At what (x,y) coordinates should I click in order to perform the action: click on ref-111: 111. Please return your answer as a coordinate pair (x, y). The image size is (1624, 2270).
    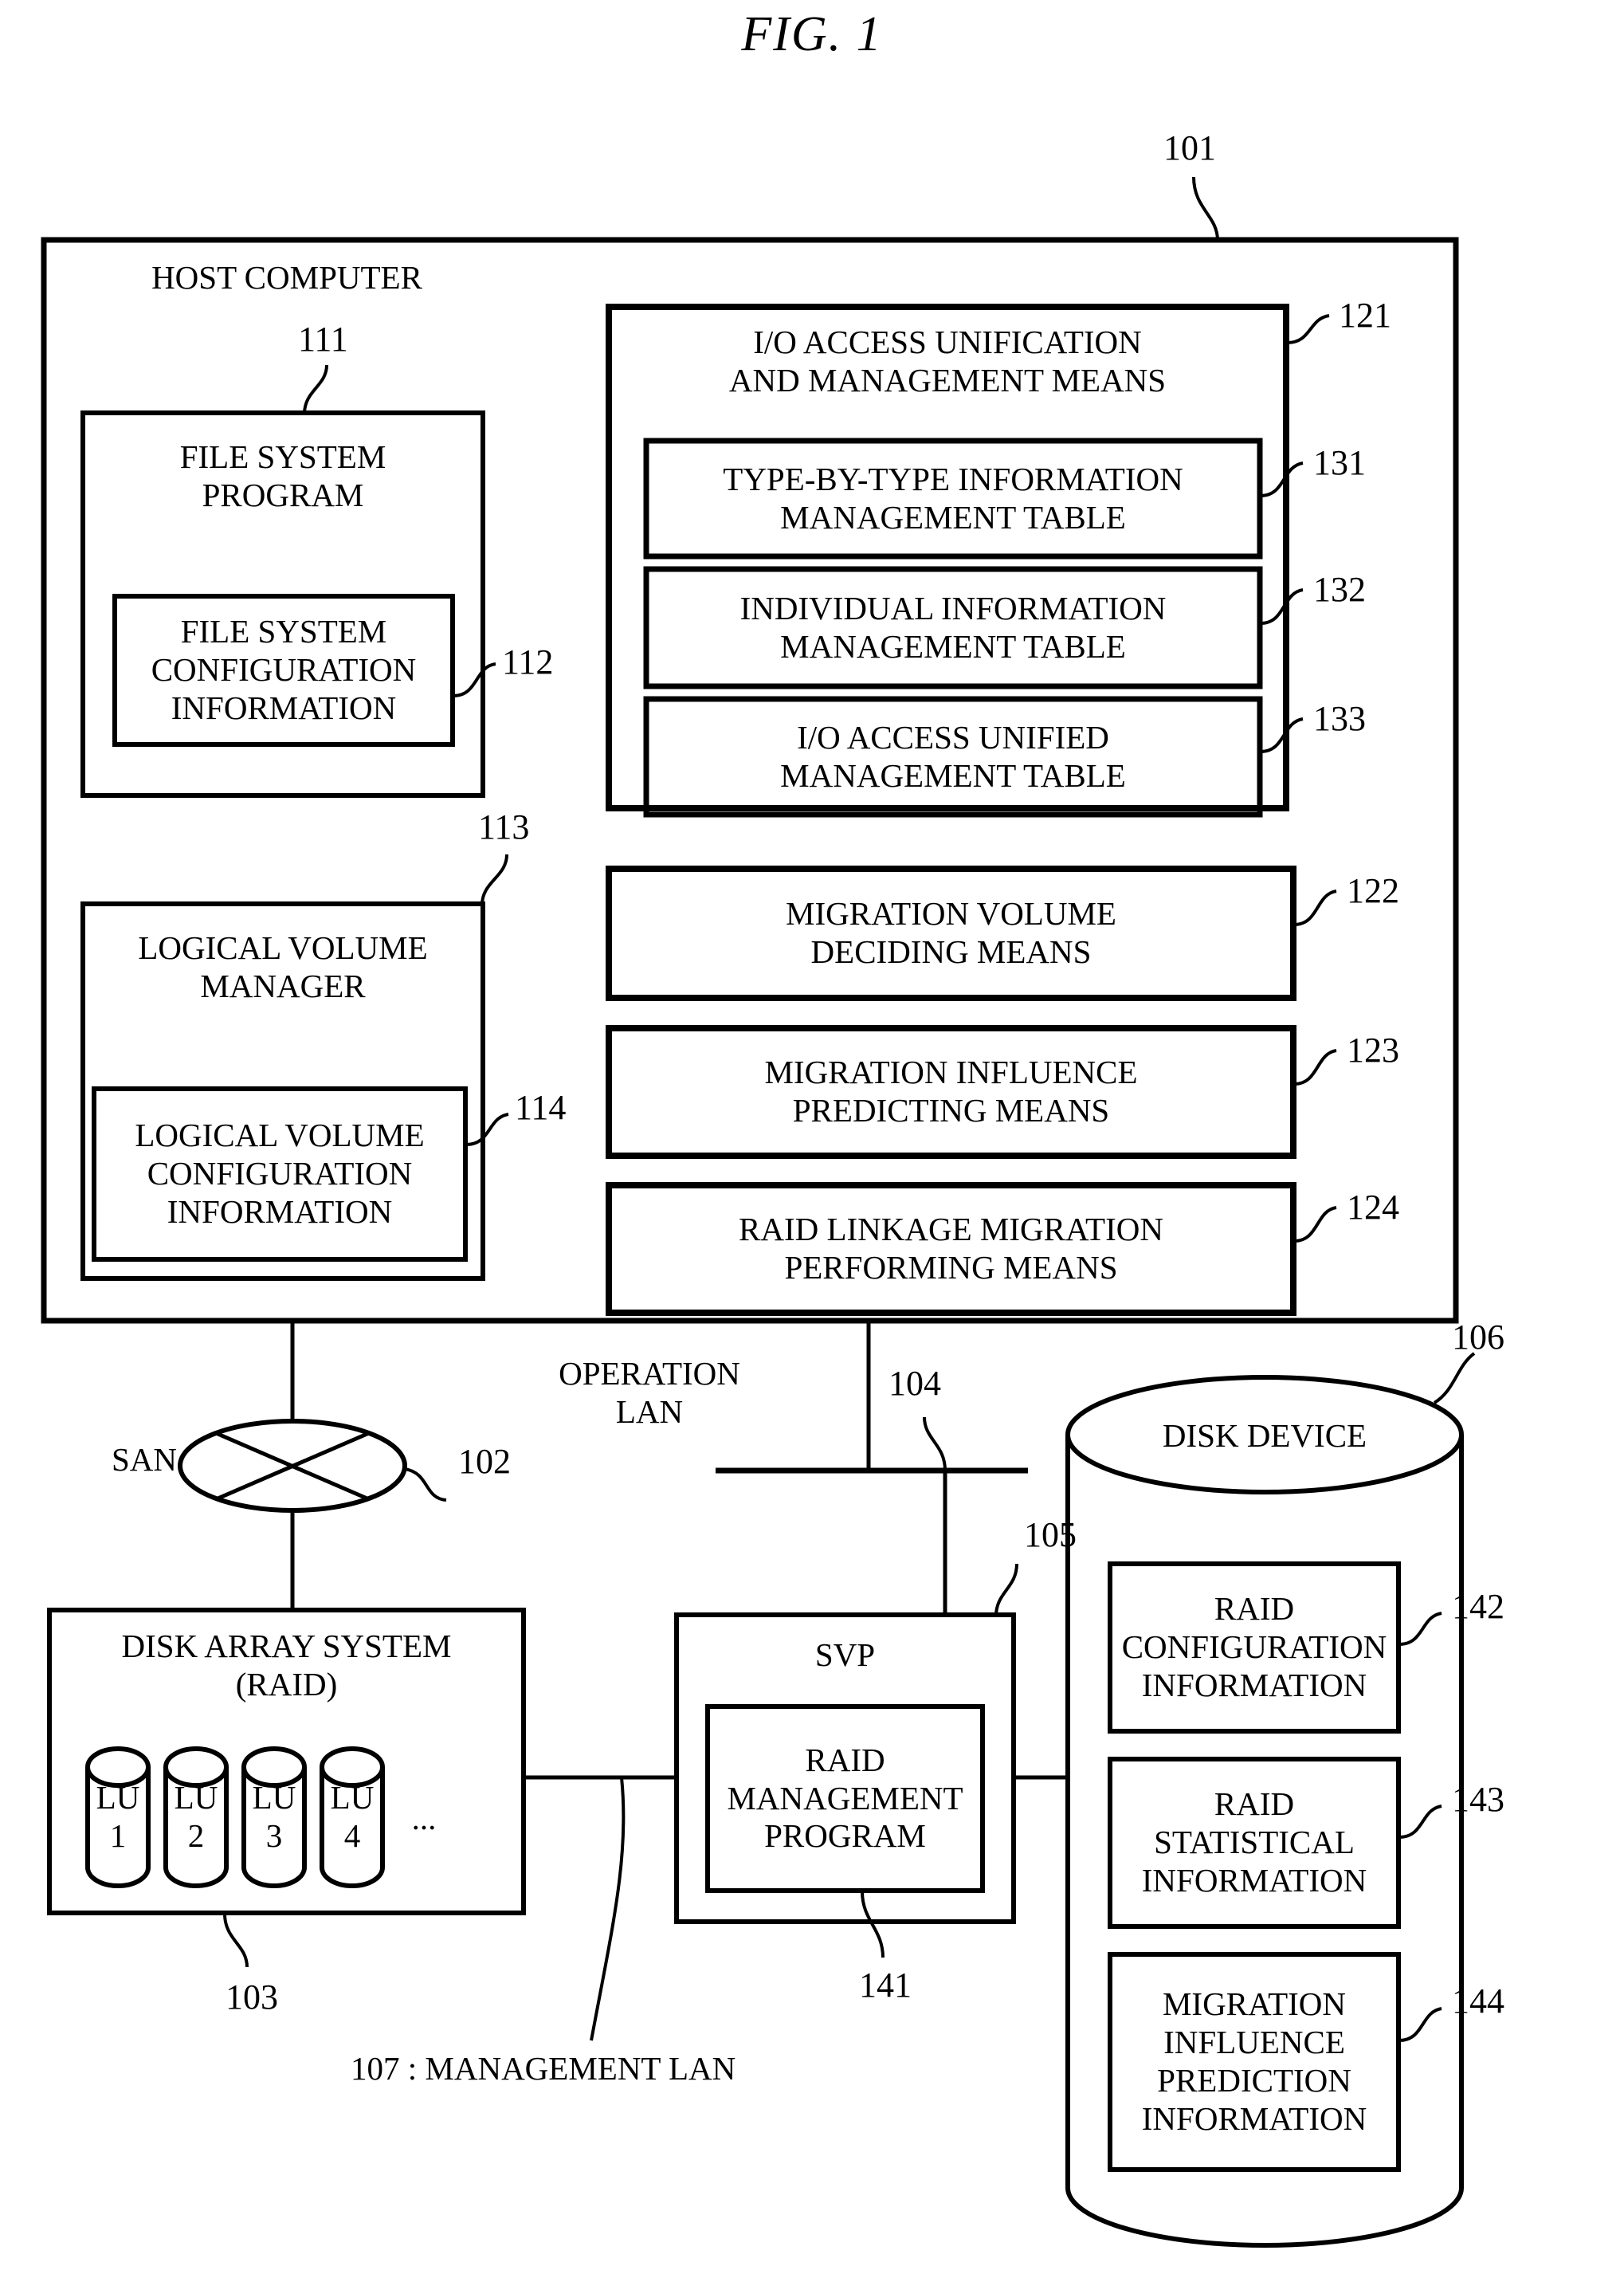
    Looking at the image, I should click on (323, 339).